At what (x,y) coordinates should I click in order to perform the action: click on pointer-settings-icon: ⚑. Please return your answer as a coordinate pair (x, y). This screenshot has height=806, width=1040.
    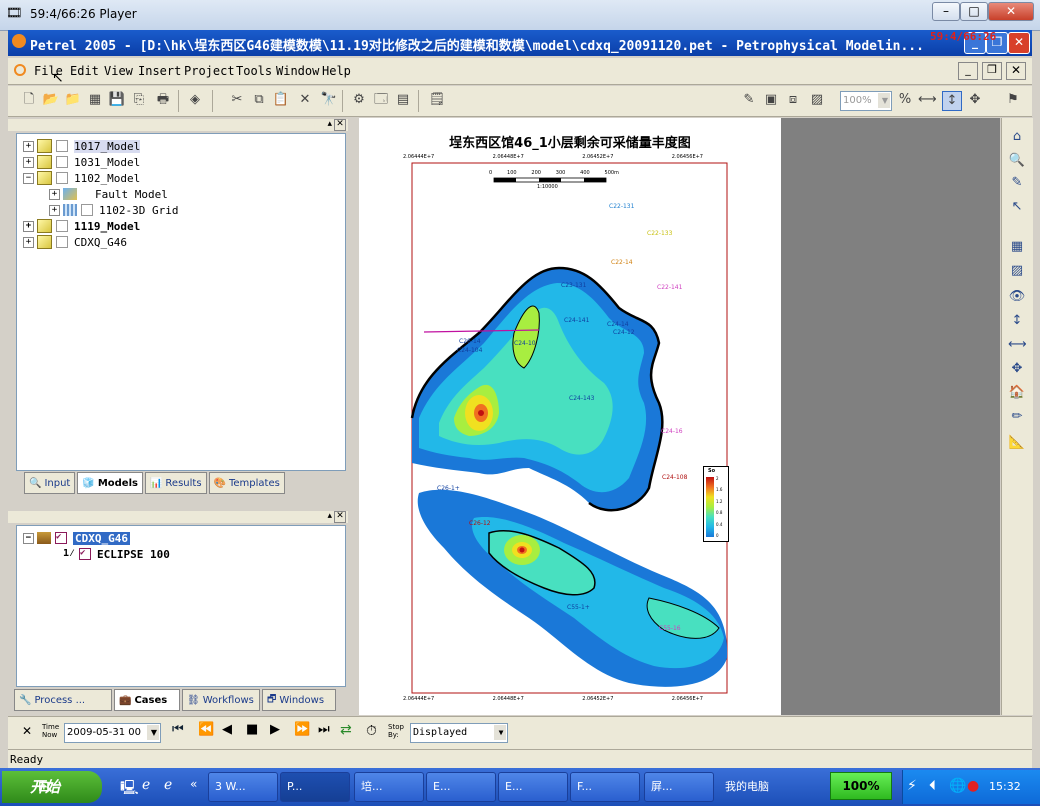
    Looking at the image, I should click on (1013, 100).